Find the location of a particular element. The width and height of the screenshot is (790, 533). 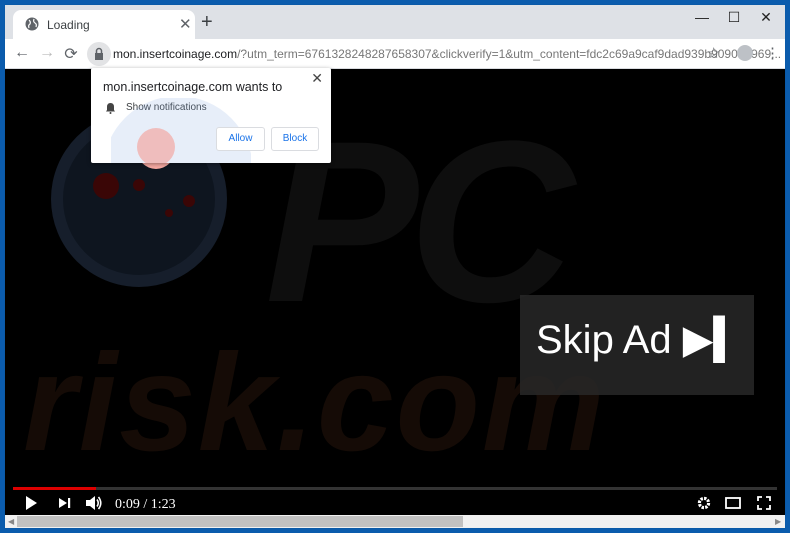

fullscreen-icon is located at coordinates (764, 503).